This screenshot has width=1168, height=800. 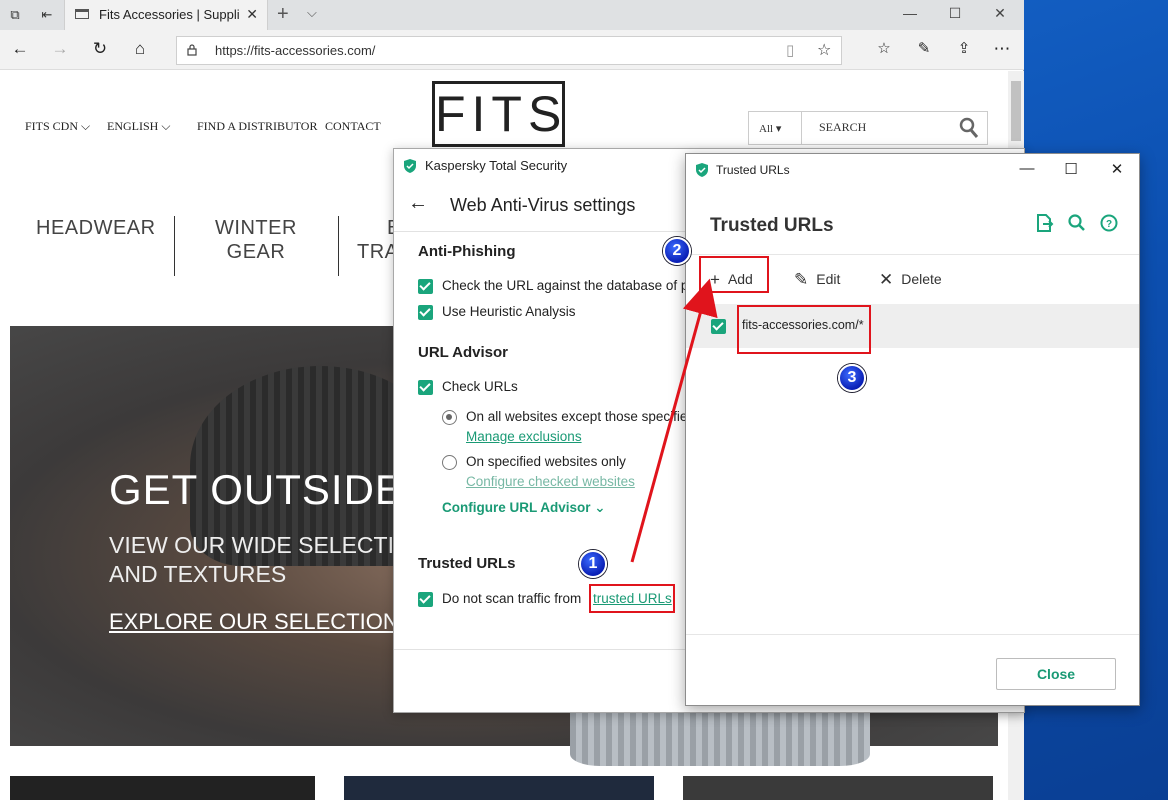 I want to click on help-icon: ?, so click(x=1109, y=223).